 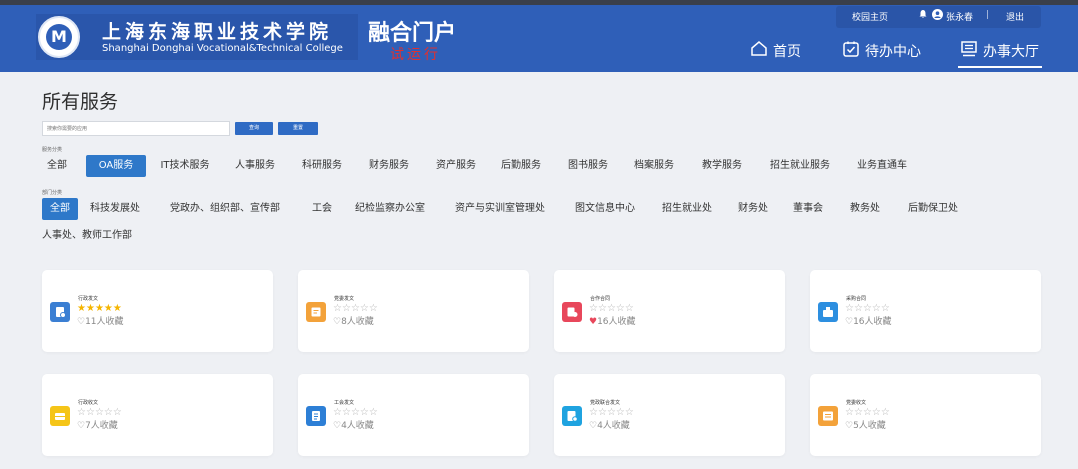 What do you see at coordinates (521, 166) in the screenshot?
I see `service-category-tag: 后勤服务` at bounding box center [521, 166].